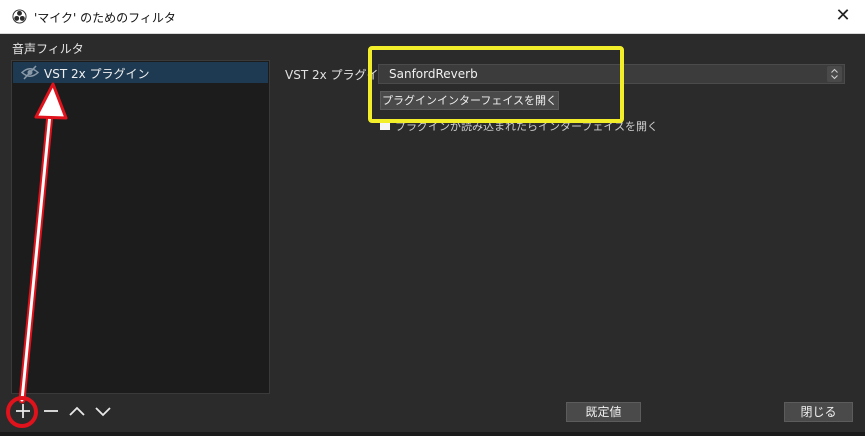  I want to click on window-close-button: ✕, so click(843, 16).